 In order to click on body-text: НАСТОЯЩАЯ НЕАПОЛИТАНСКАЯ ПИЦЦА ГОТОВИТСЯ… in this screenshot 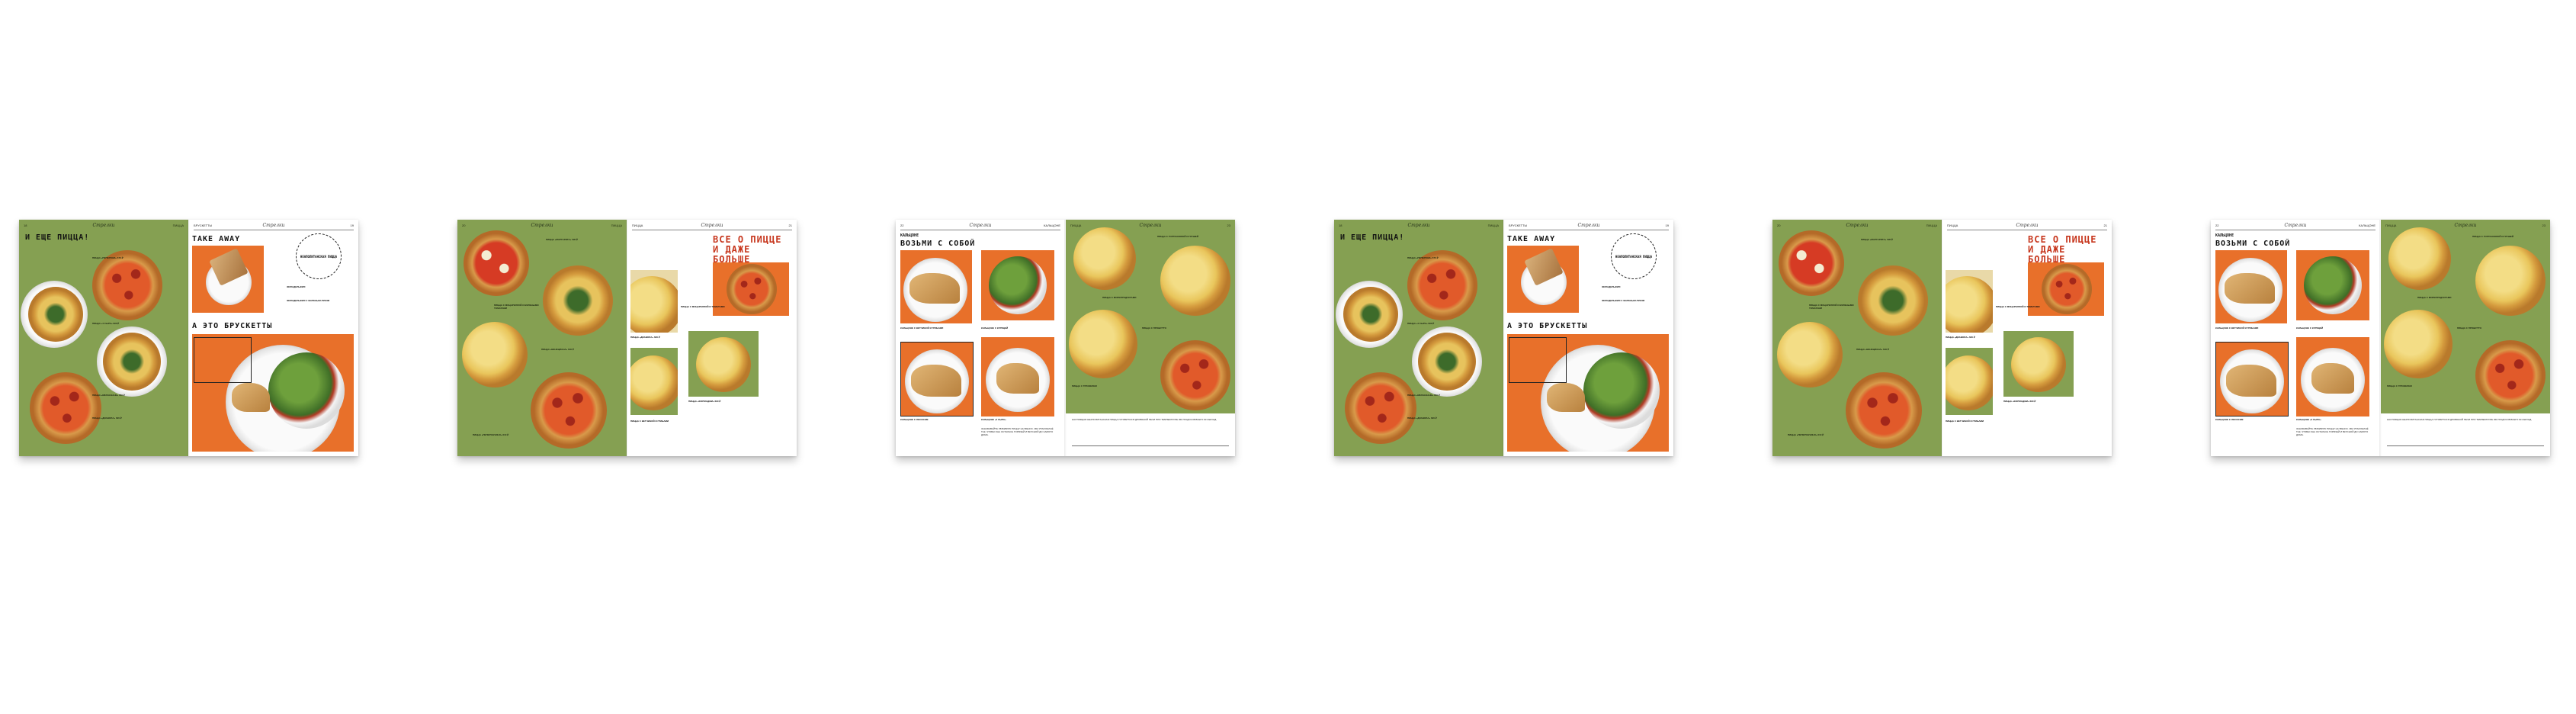, I will do `click(1144, 419)`.